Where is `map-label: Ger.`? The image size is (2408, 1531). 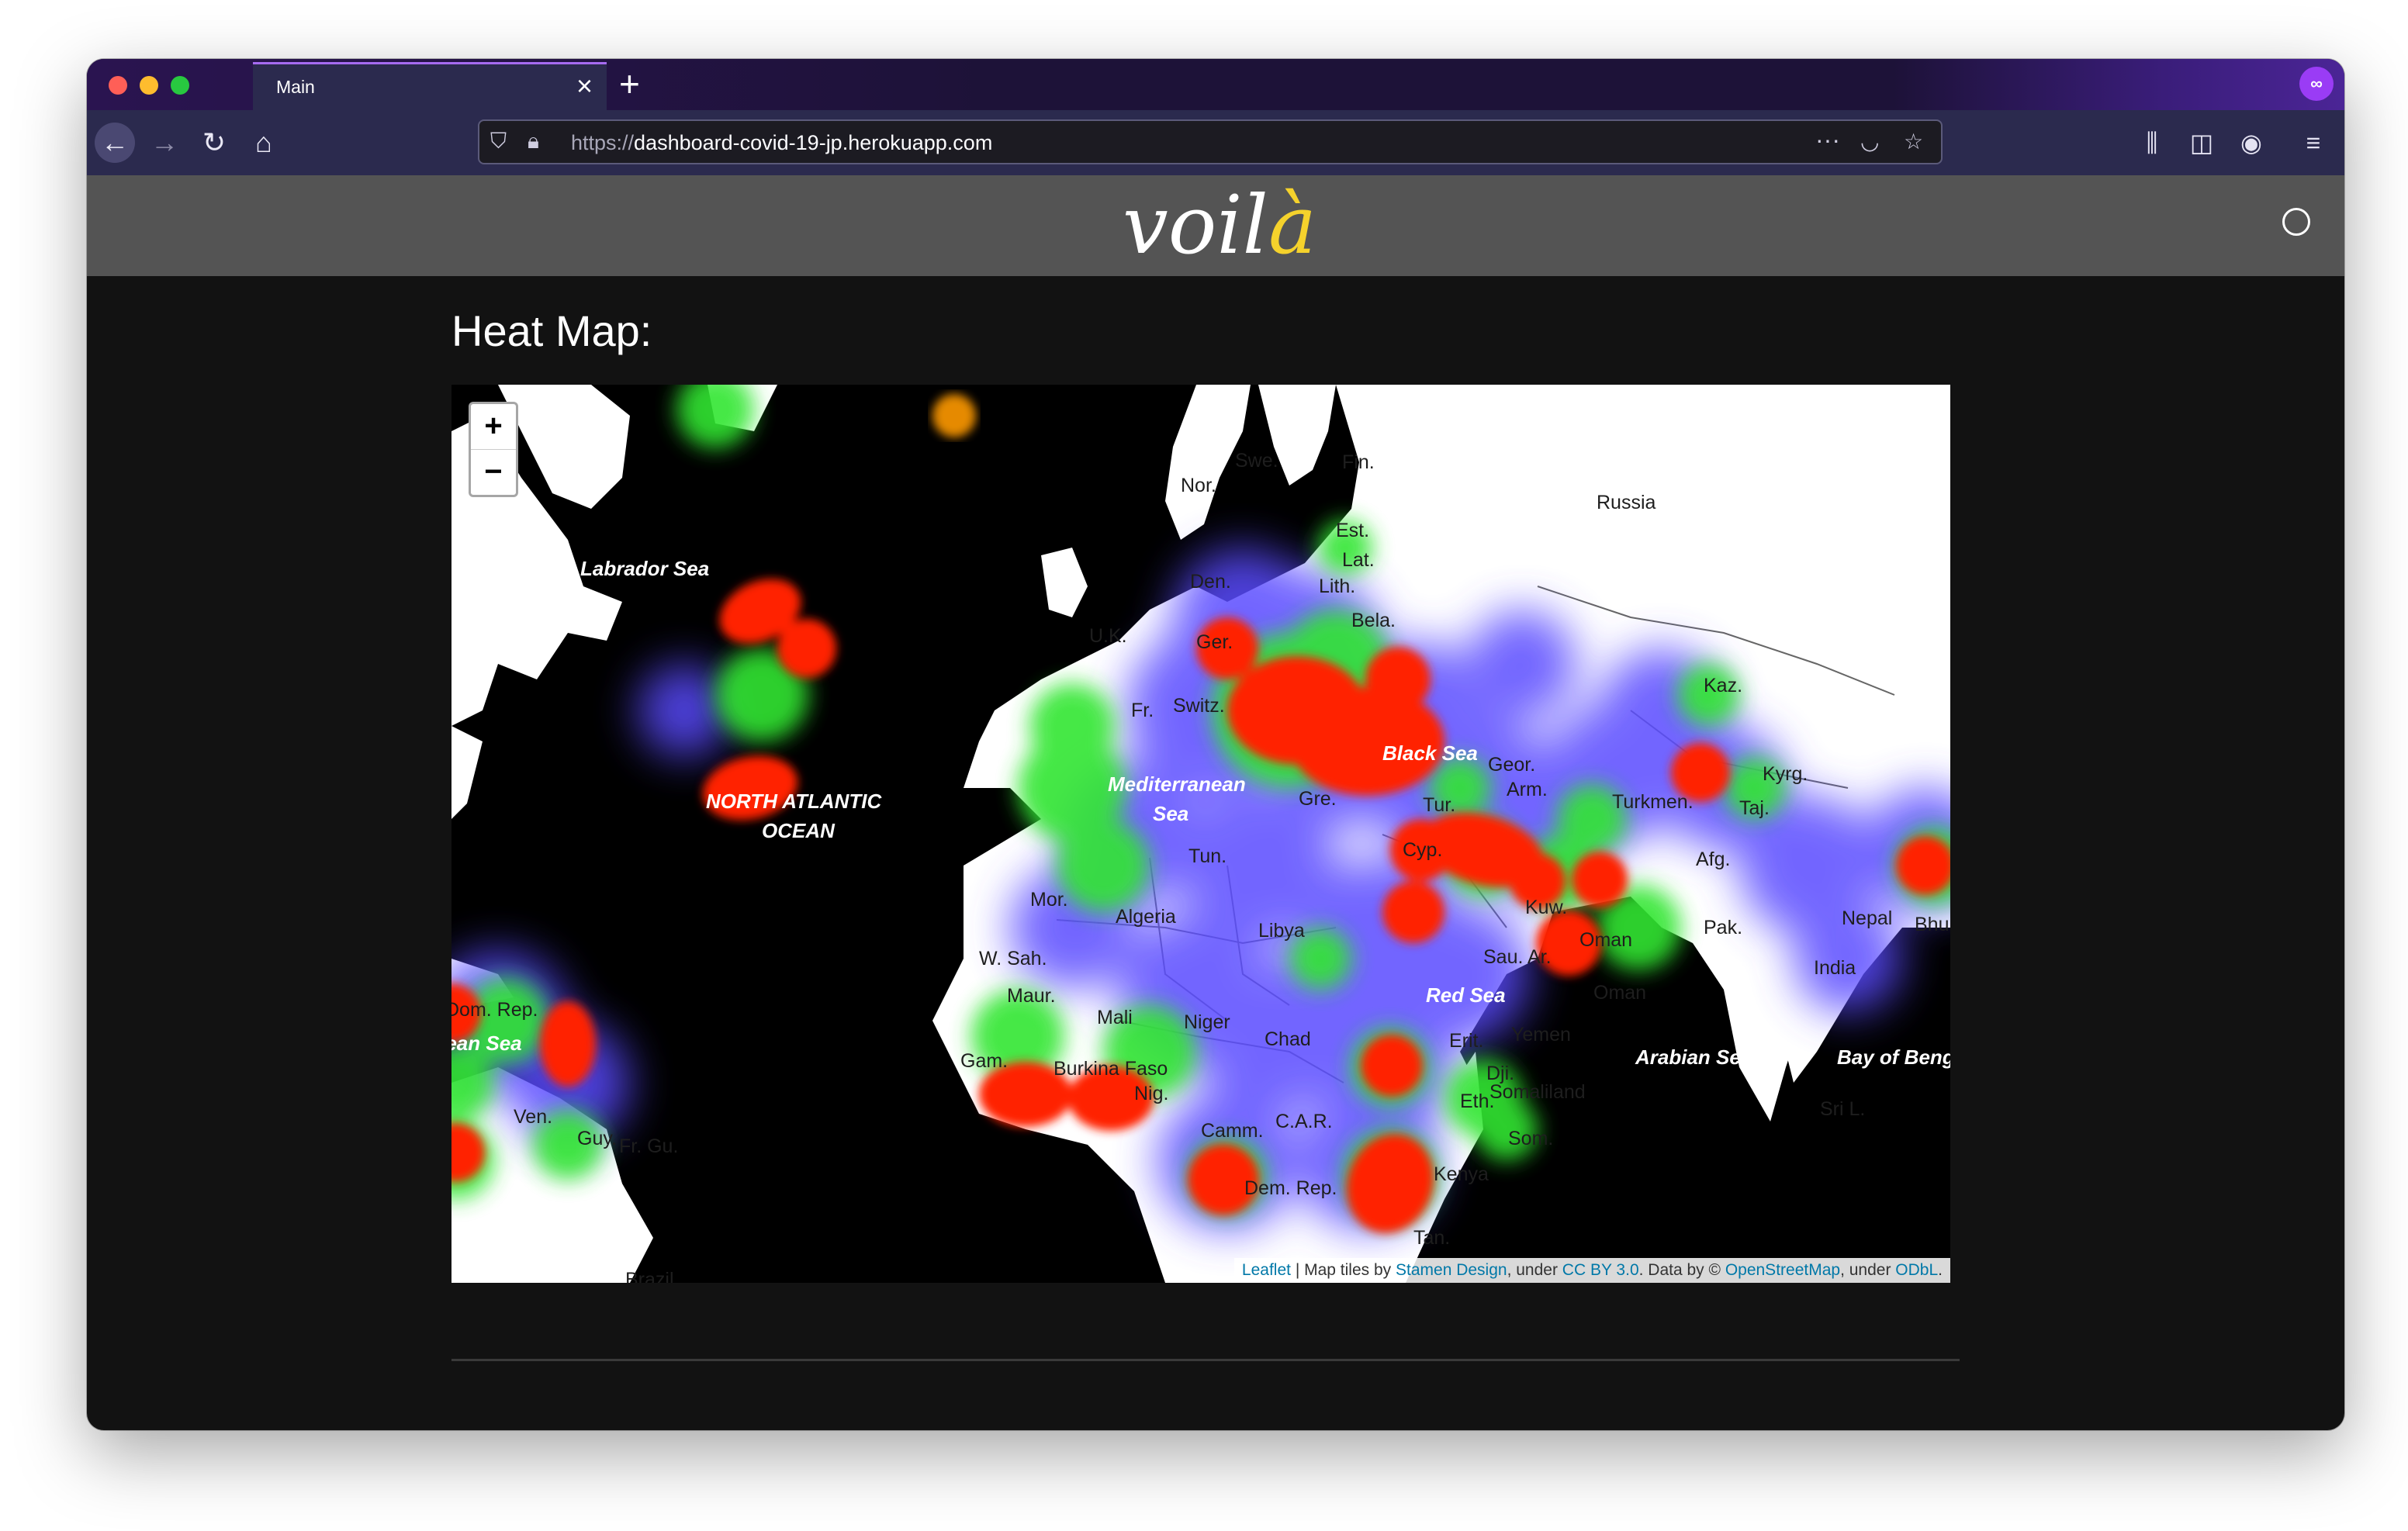
map-label: Ger. is located at coordinates (1214, 642).